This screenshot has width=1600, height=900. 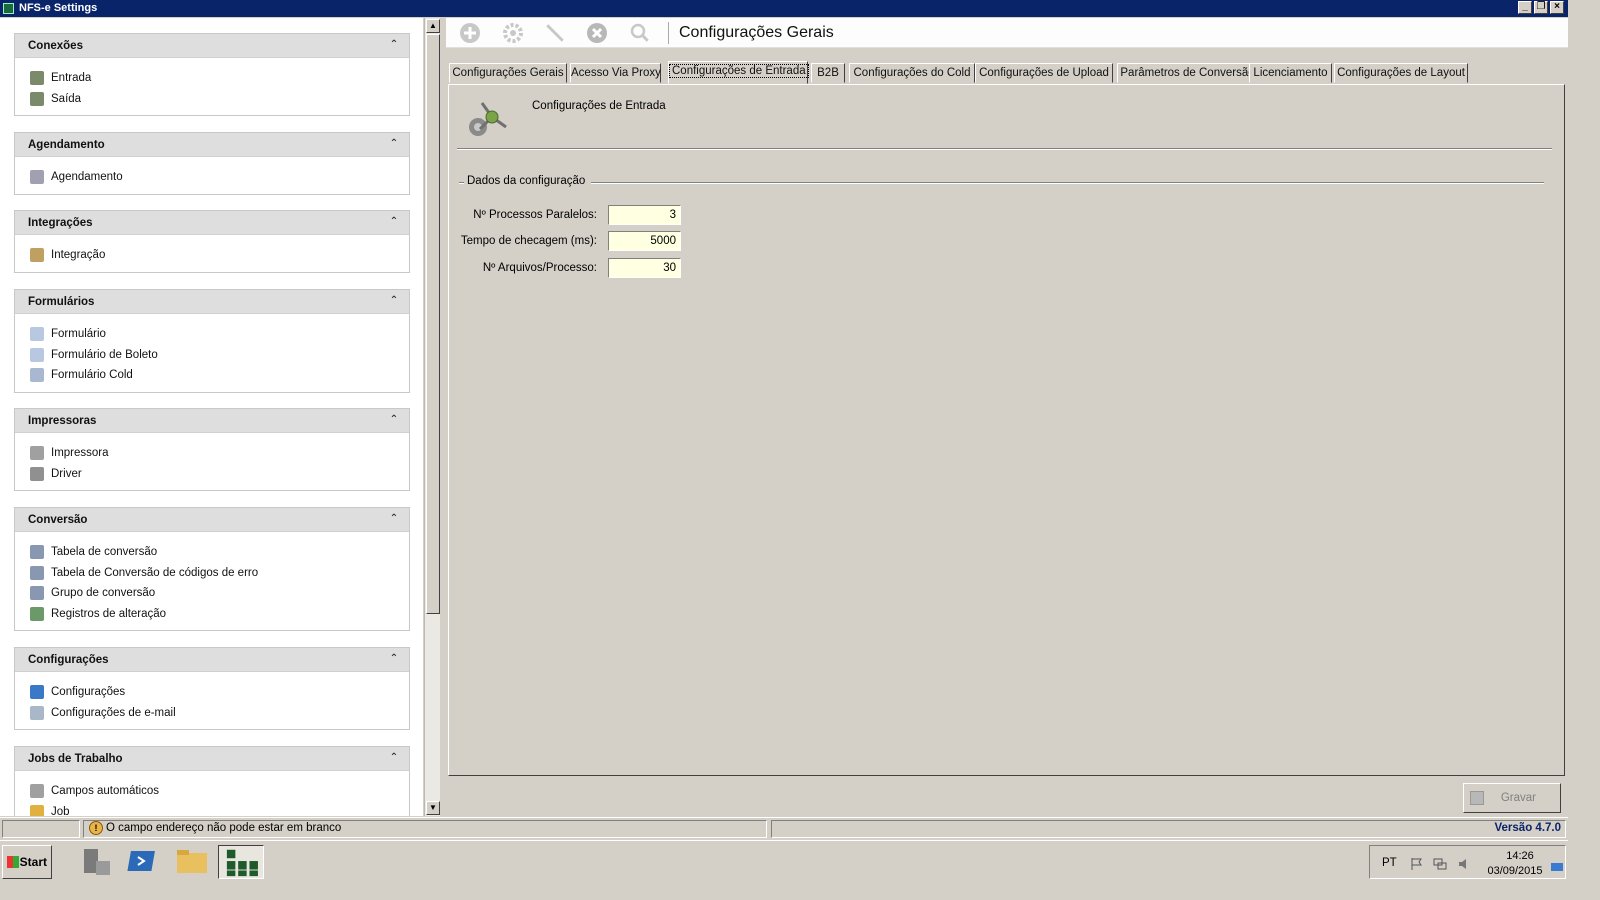 What do you see at coordinates (66, 98) in the screenshot?
I see `sidebar-item-label: Saída` at bounding box center [66, 98].